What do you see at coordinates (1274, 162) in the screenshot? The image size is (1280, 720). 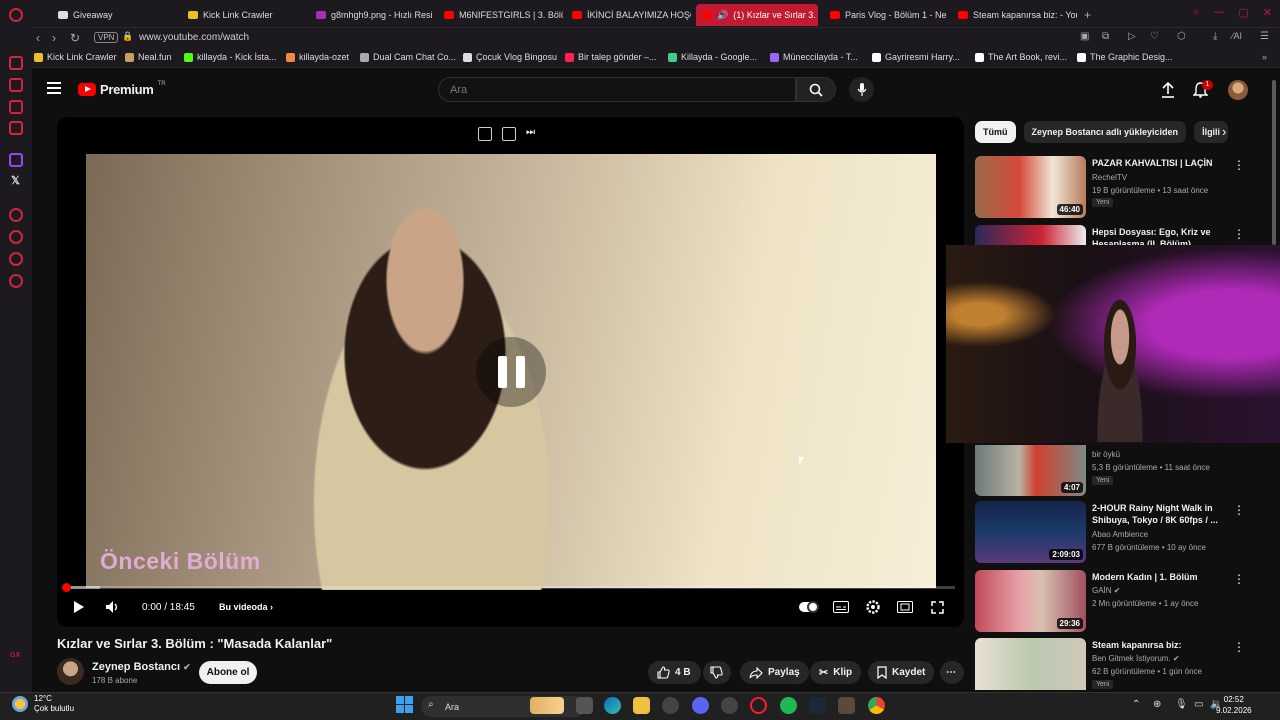 I see `scrollbar` at bounding box center [1274, 162].